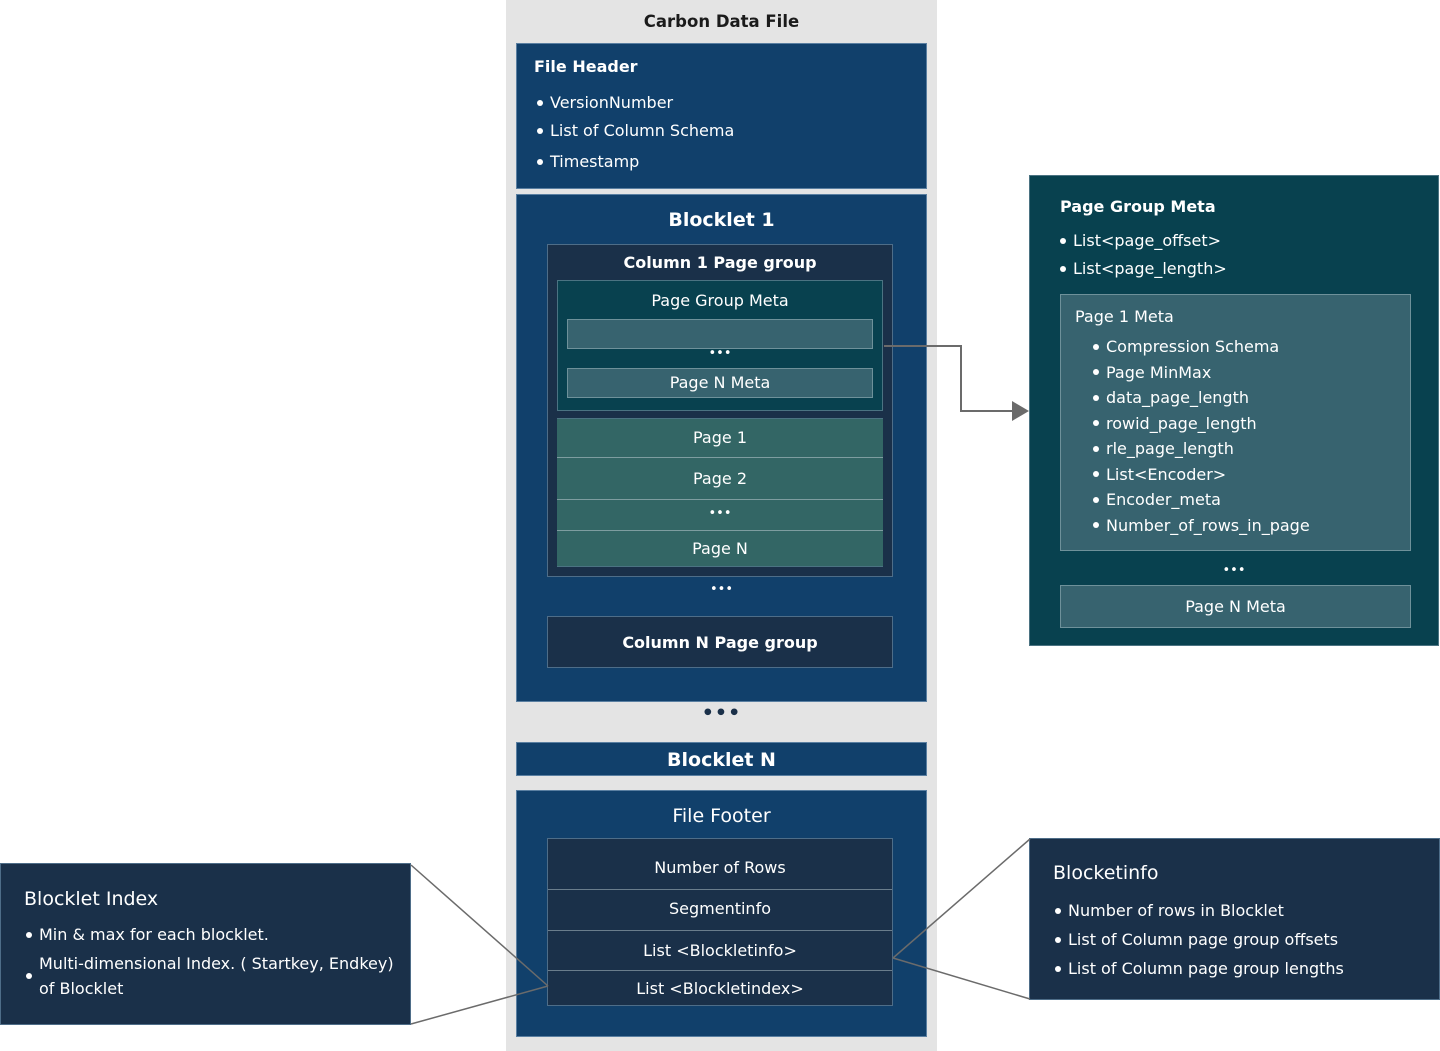  I want to click on blocklet-index-item: Min & max for each blocklet., so click(209, 934).